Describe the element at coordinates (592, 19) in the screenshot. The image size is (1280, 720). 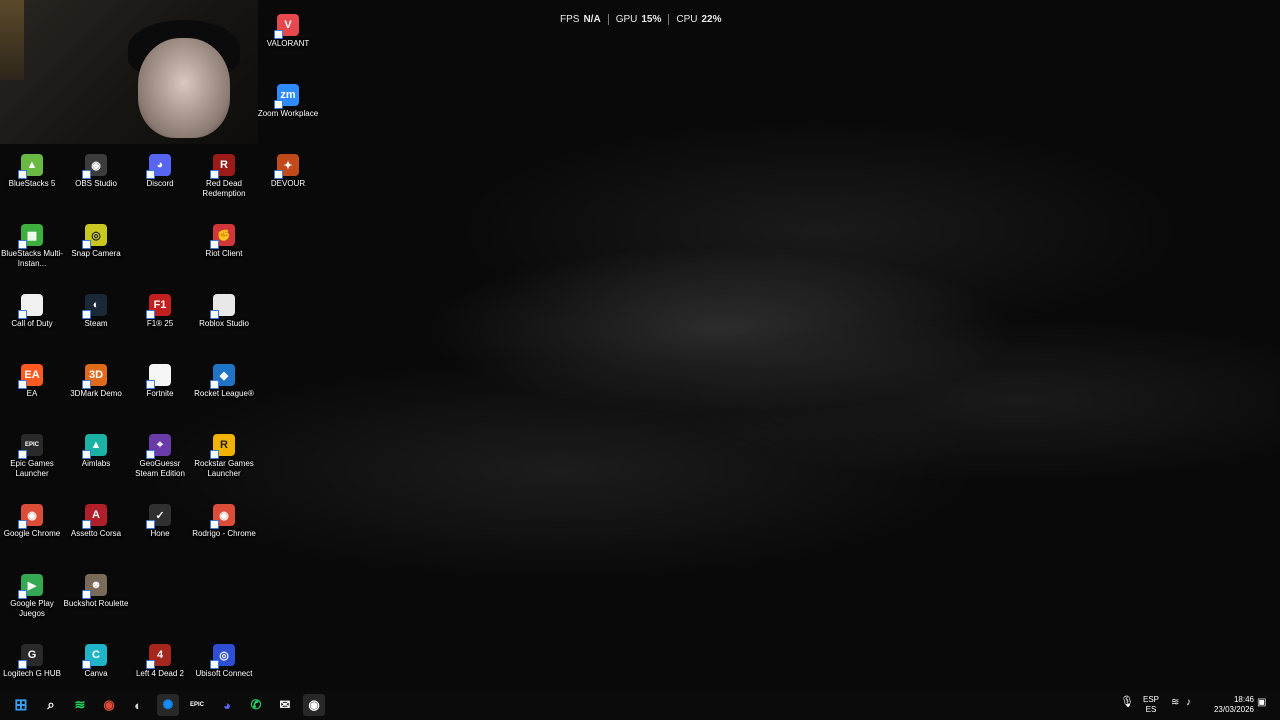
I see `fps-value: N/A` at that location.